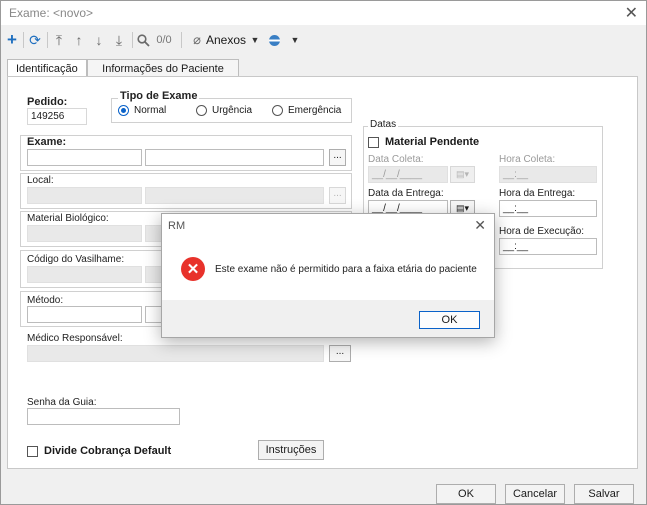 Image resolution: width=647 pixels, height=505 pixels. Describe the element at coordinates (462, 174) in the screenshot. I see `calendar-icon: ▤▾` at that location.